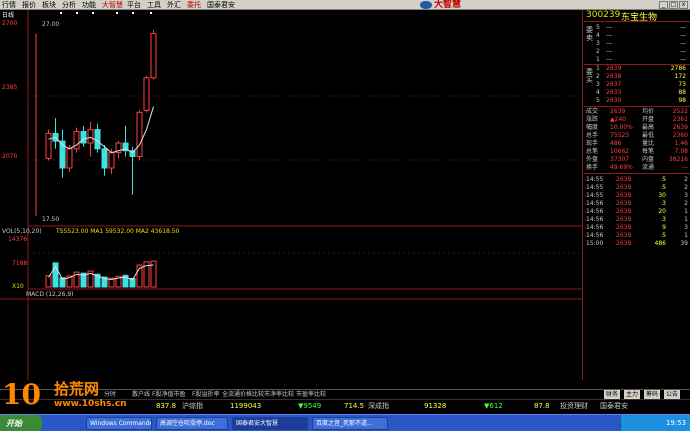  What do you see at coordinates (435, 406) in the screenshot?
I see `ticker-value-4: 91328` at bounding box center [435, 406].